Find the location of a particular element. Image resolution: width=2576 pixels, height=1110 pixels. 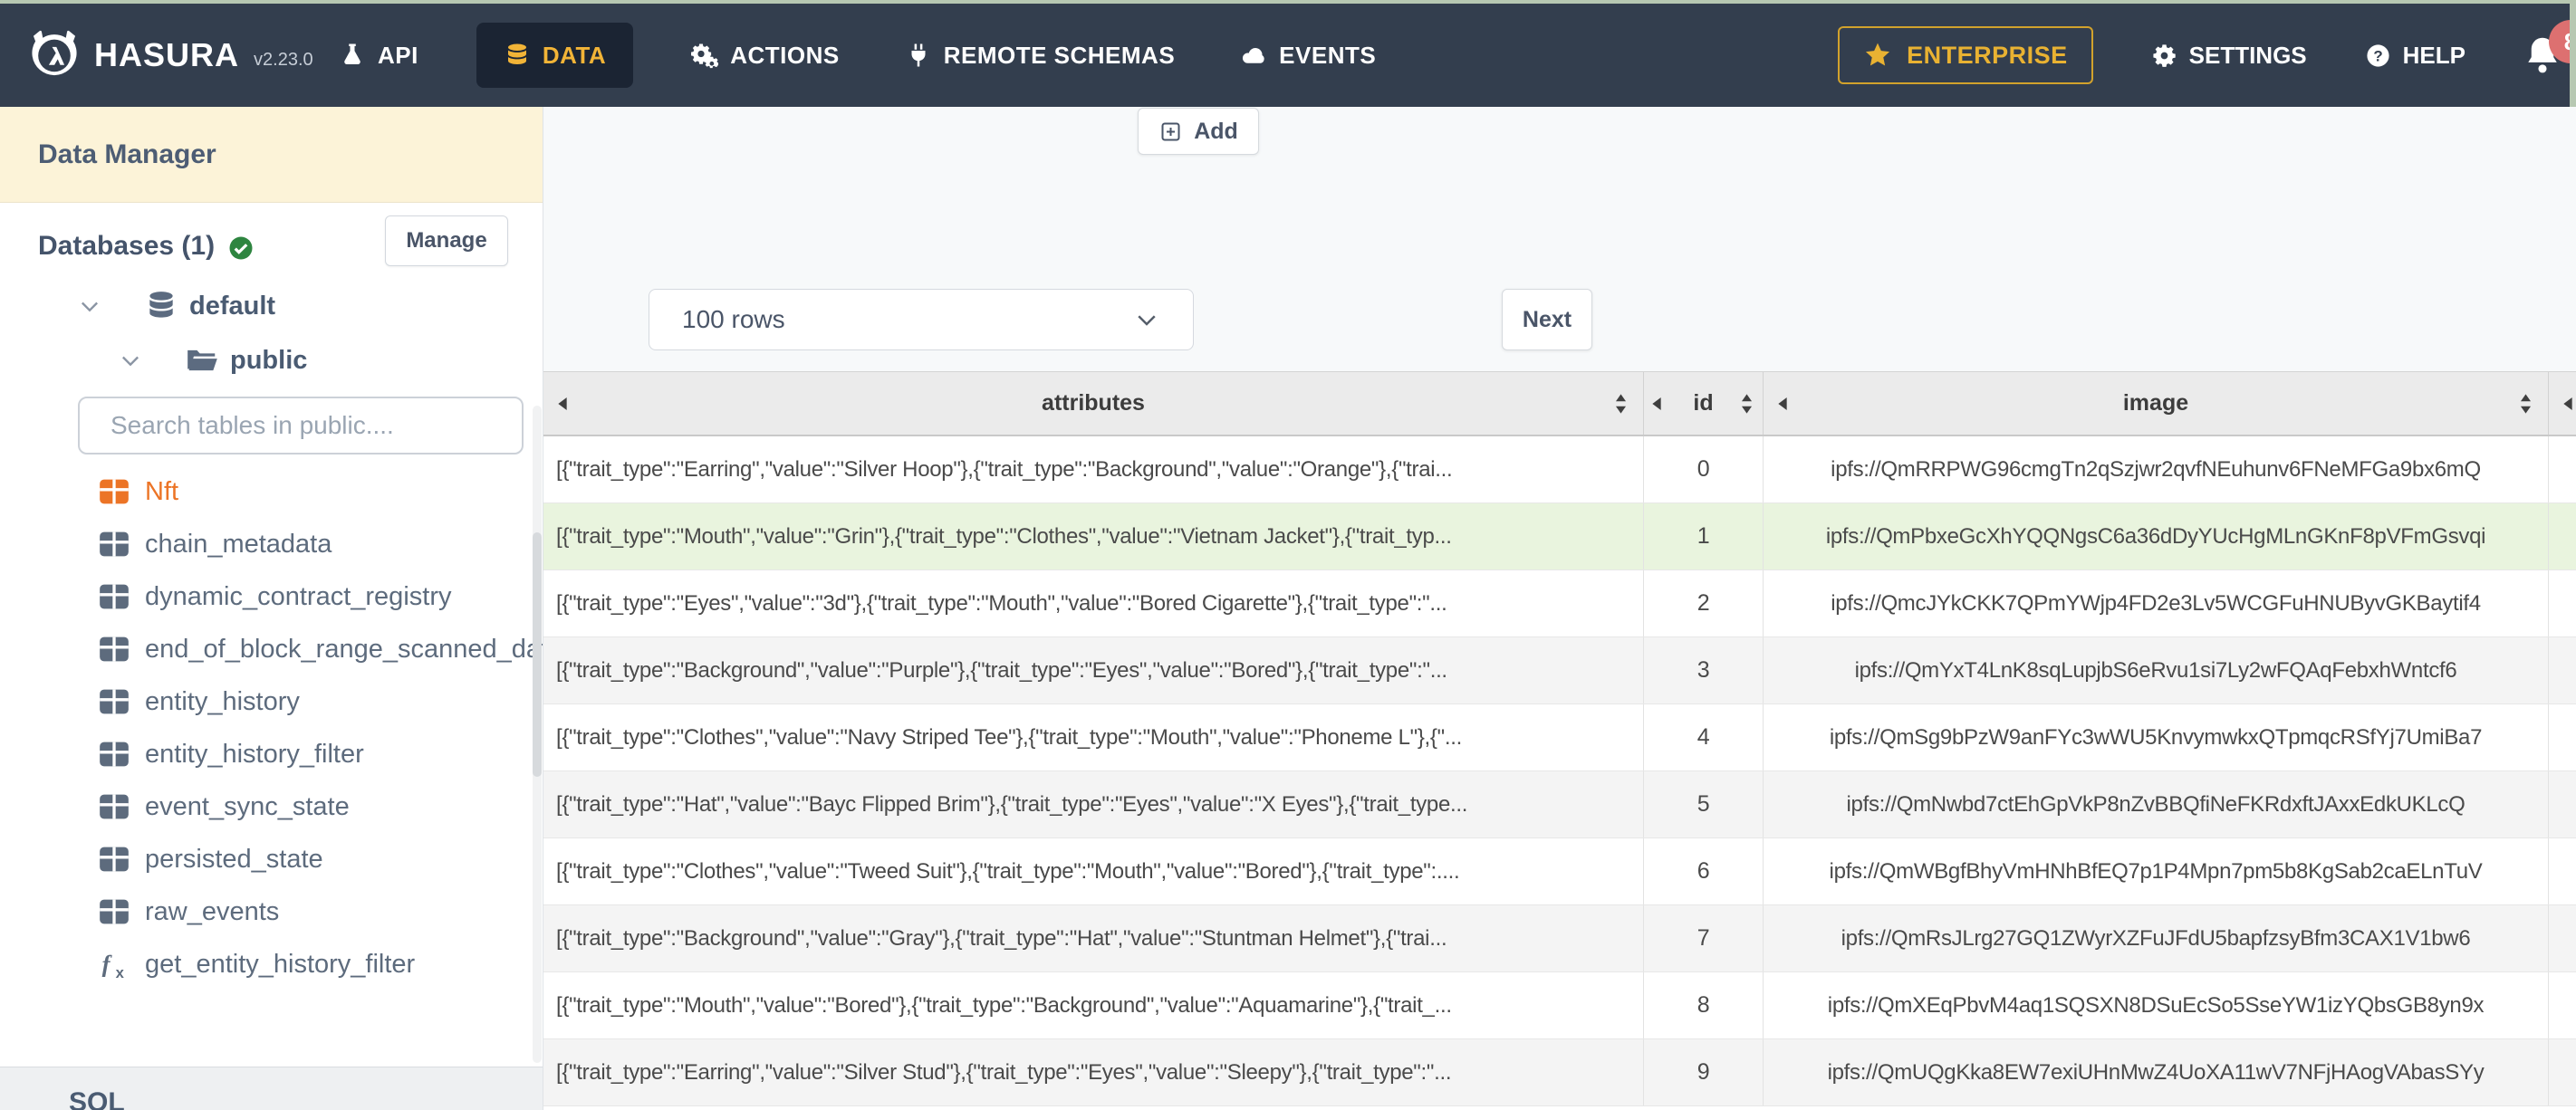

next-page-button: Next is located at coordinates (1547, 319).